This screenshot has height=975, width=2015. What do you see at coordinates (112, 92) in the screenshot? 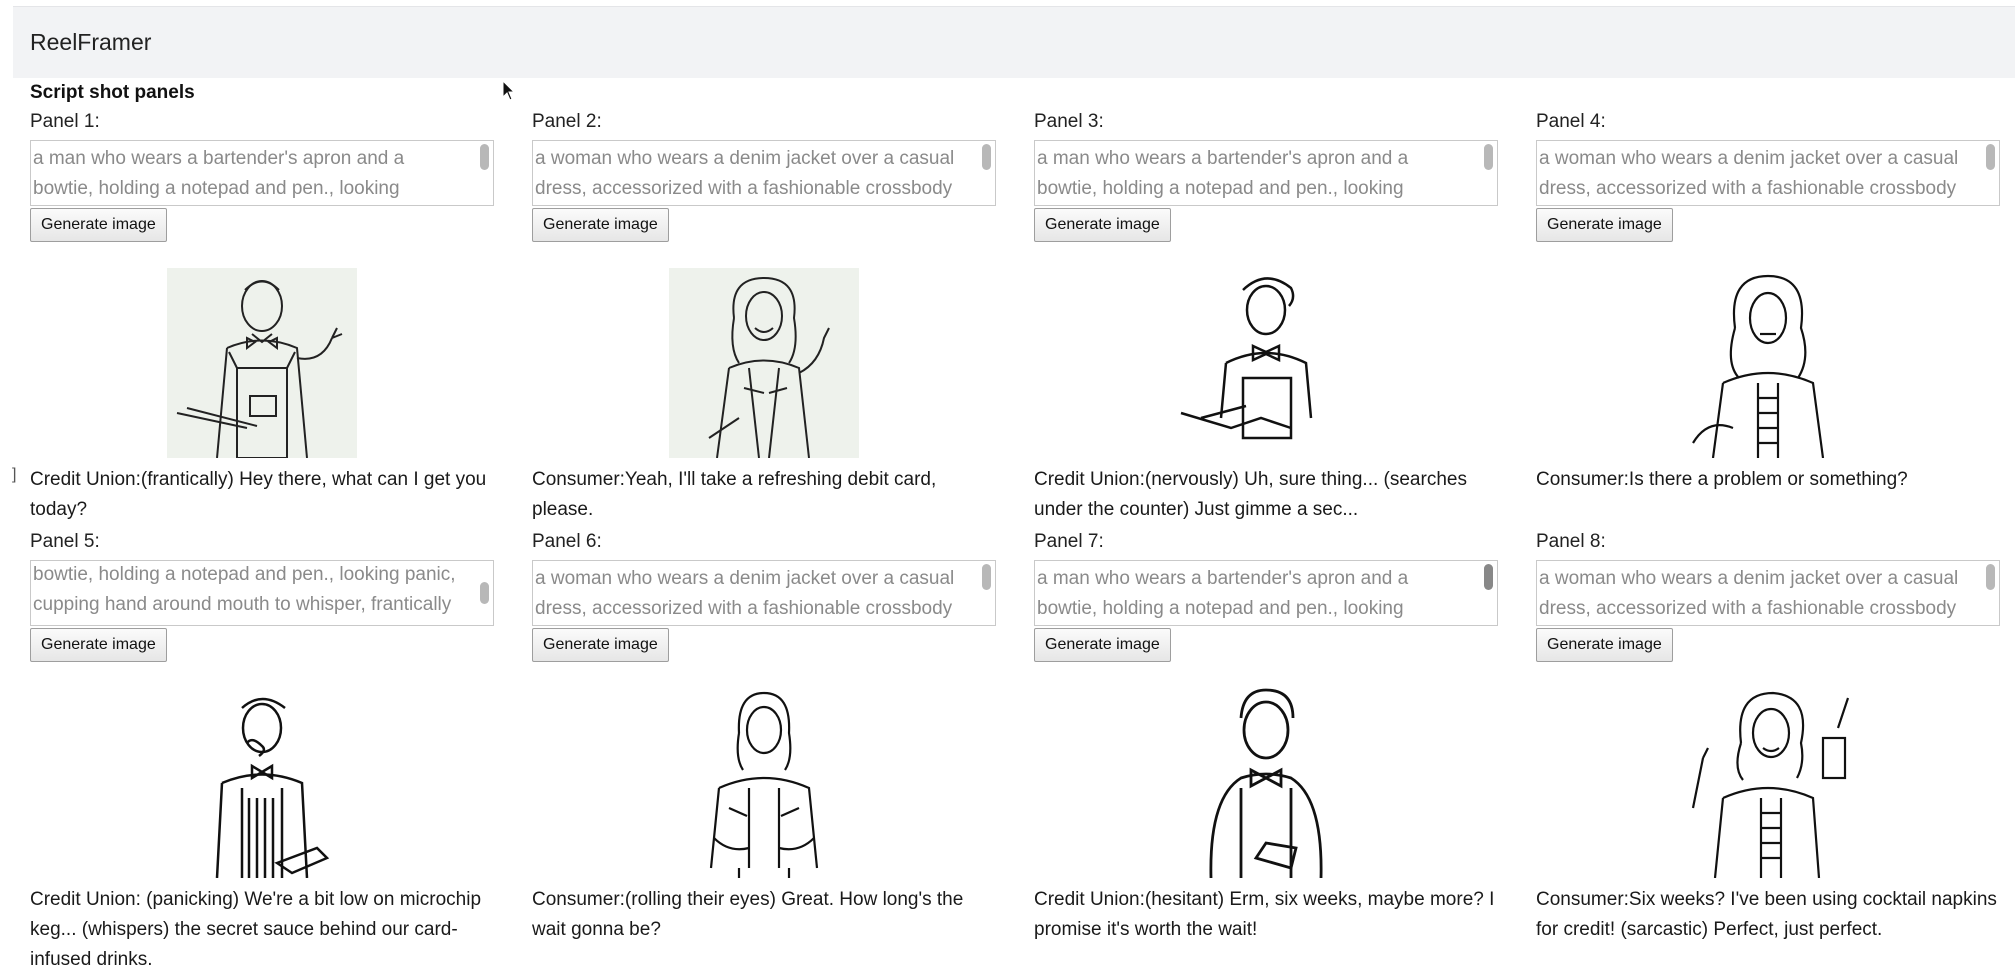
I see `section-title: Script shot panels` at bounding box center [112, 92].